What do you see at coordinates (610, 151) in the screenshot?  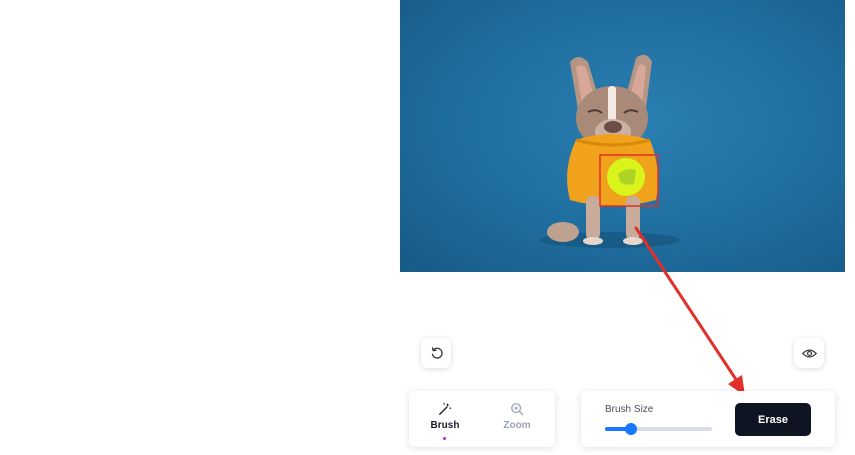 I see `dog-photo` at bounding box center [610, 151].